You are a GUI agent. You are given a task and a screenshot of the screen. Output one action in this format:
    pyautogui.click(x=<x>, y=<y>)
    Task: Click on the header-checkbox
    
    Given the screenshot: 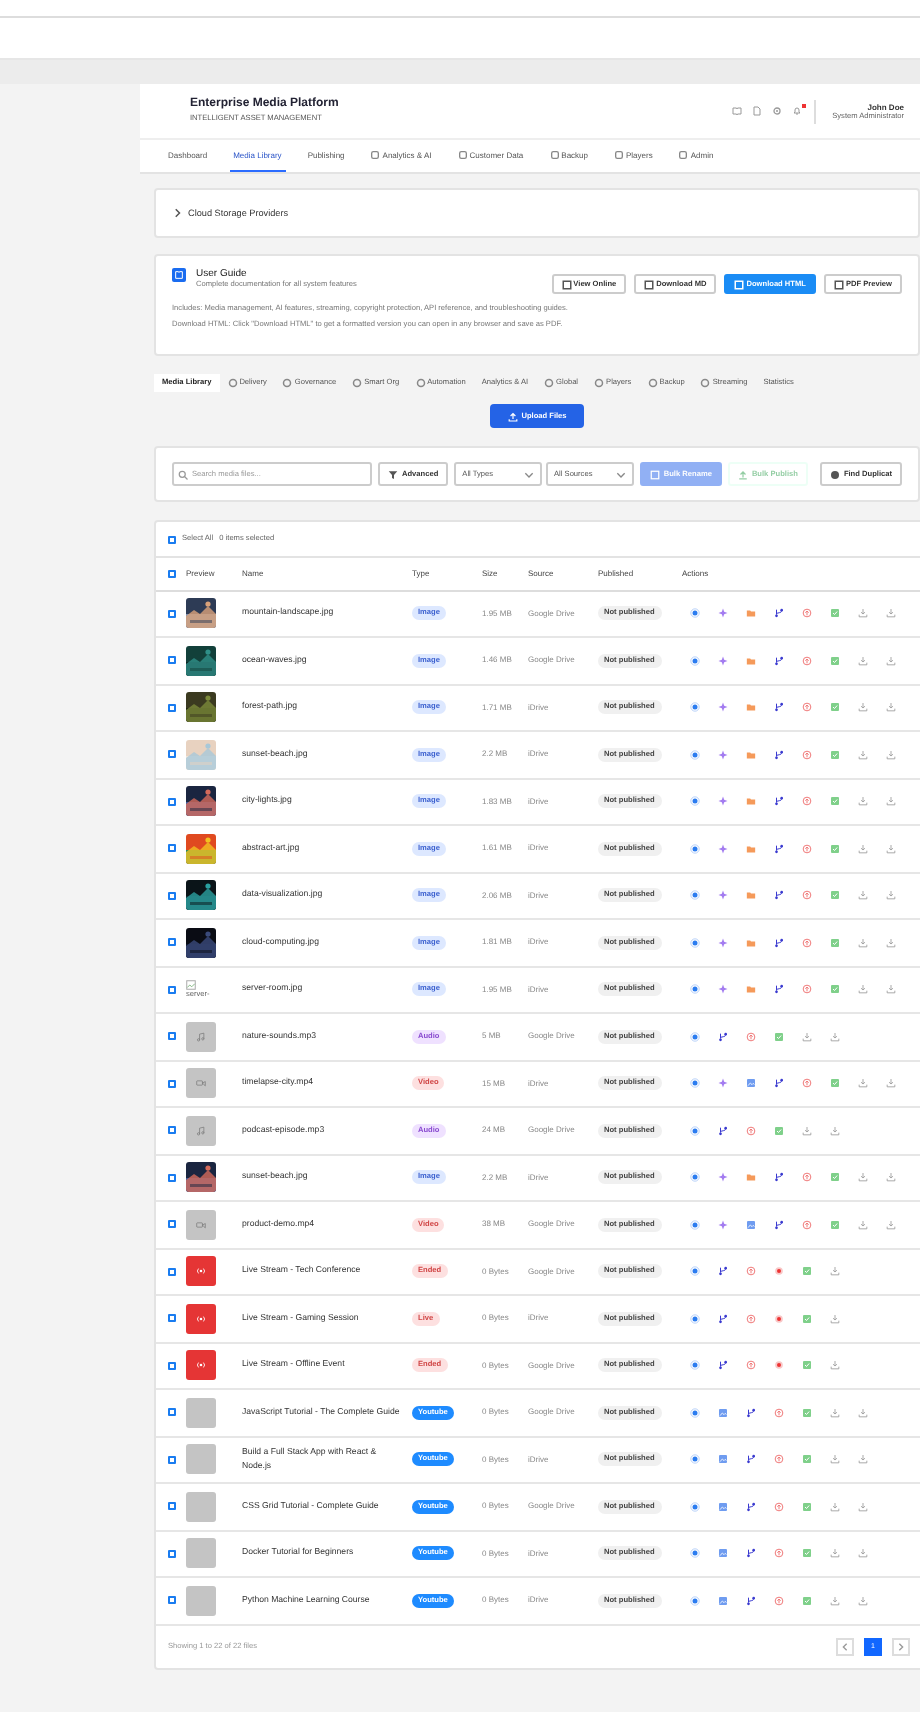 What is the action you would take?
    pyautogui.click(x=172, y=573)
    